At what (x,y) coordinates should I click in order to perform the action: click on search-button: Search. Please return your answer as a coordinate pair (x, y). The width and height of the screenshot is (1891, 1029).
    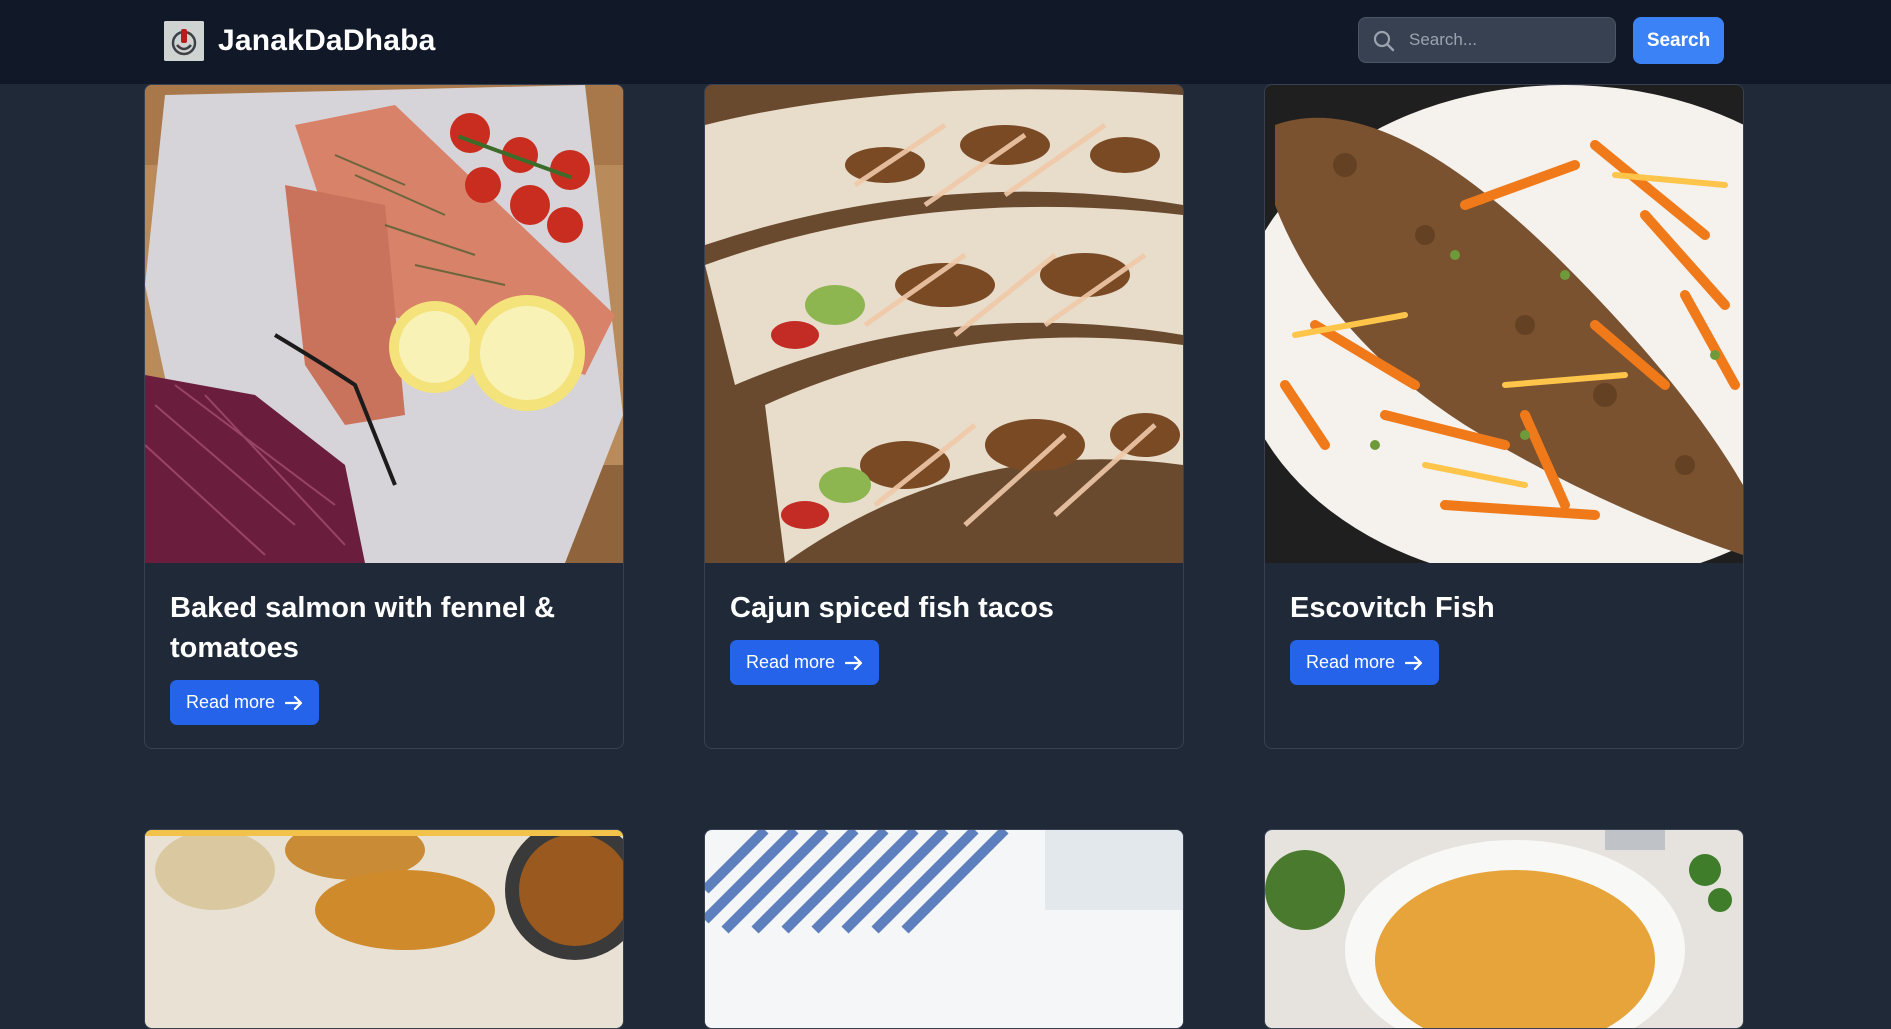
    Looking at the image, I should click on (1678, 40).